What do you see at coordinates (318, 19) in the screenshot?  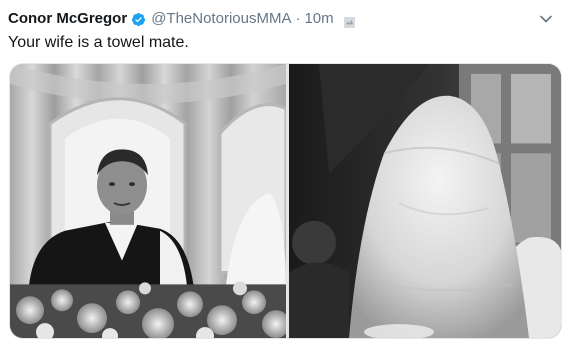 I see `timestamp: 10m` at bounding box center [318, 19].